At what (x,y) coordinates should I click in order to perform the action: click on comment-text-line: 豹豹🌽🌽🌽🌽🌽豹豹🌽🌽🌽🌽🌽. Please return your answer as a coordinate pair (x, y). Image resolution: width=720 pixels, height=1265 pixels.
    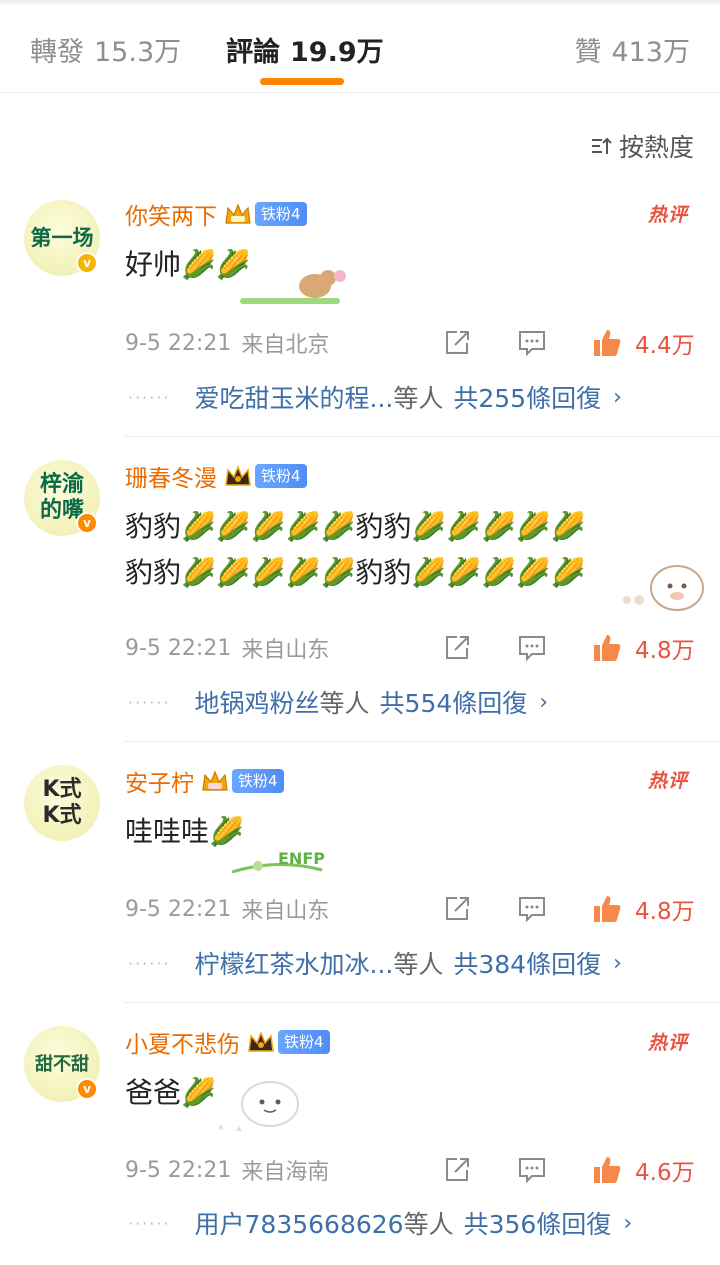
    Looking at the image, I should click on (355, 572).